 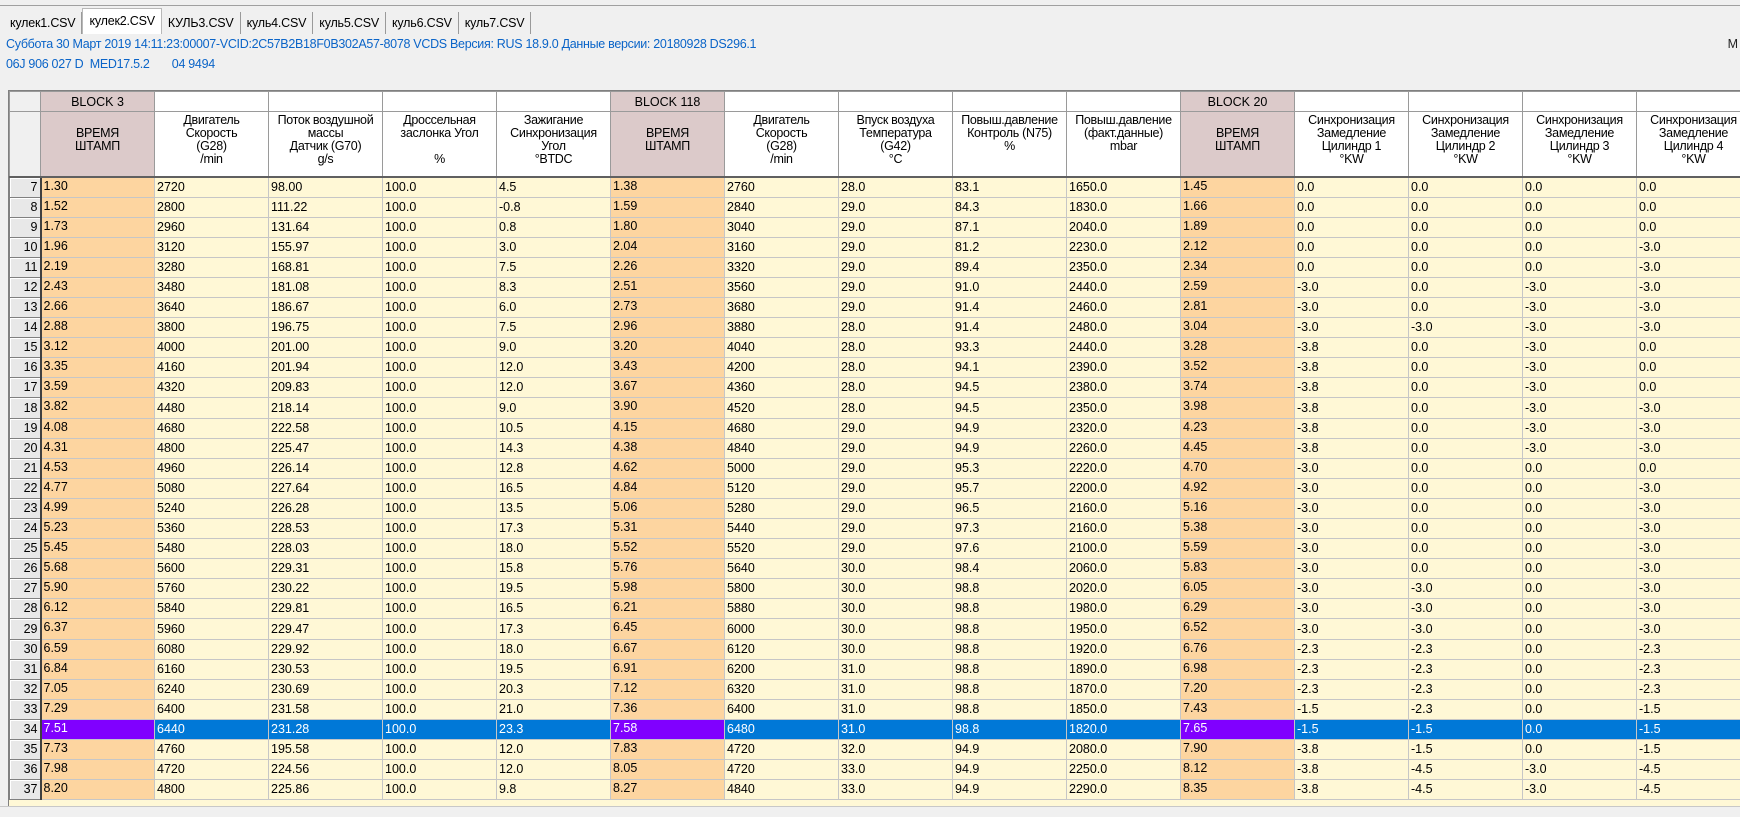 I want to click on value-cell: 226.14, so click(x=326, y=468).